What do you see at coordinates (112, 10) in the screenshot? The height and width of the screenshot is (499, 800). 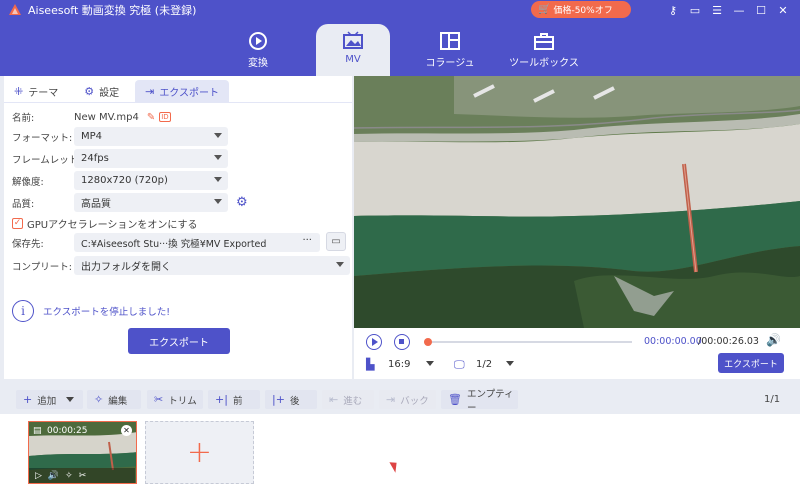 I see `app-title: Aiseesoft 動画変換 究極 (未登録)` at bounding box center [112, 10].